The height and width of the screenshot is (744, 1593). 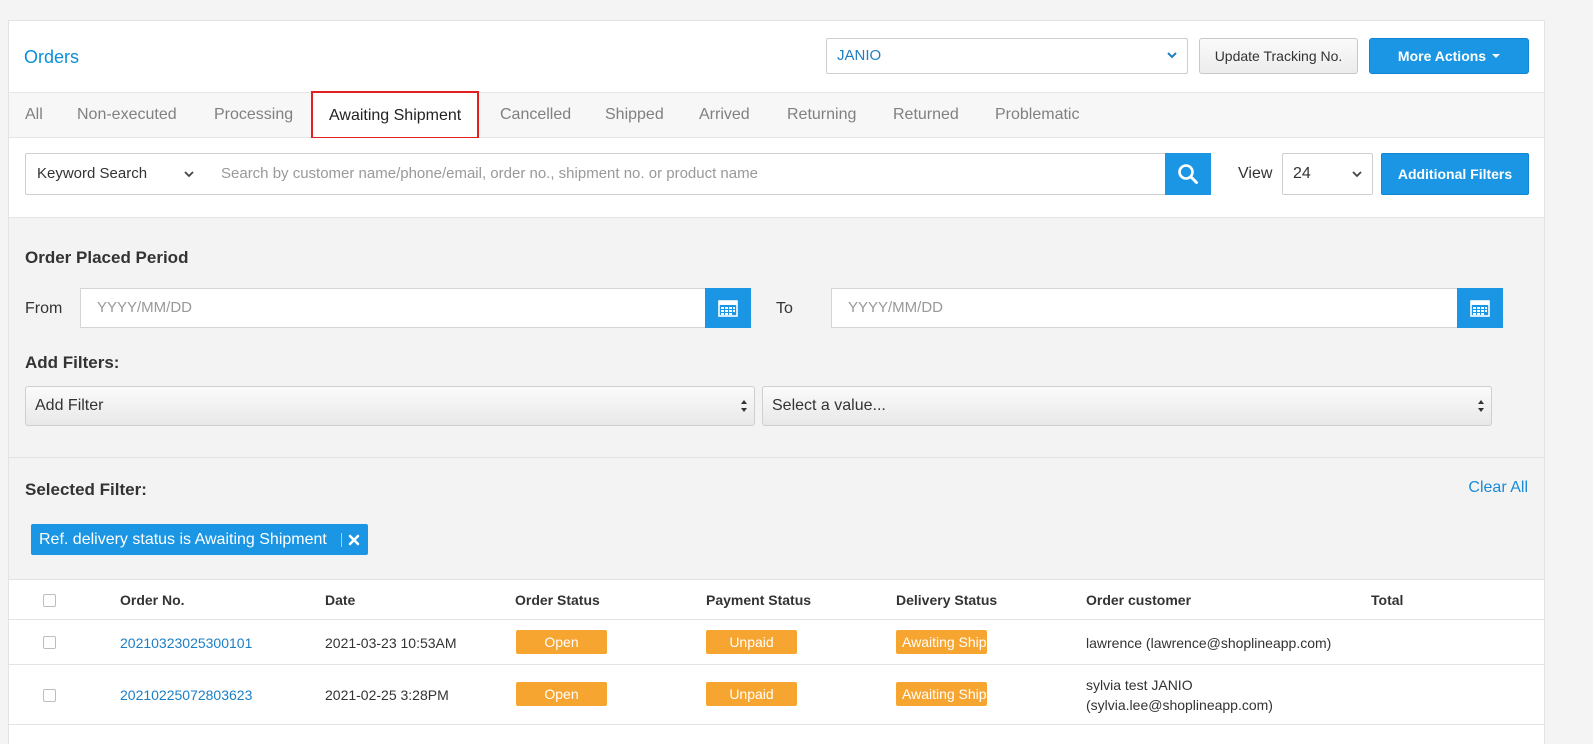 I want to click on tab-returning: Returning, so click(x=821, y=115).